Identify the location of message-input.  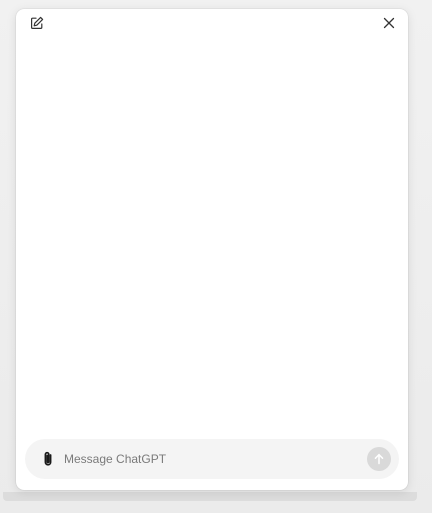
(215, 459).